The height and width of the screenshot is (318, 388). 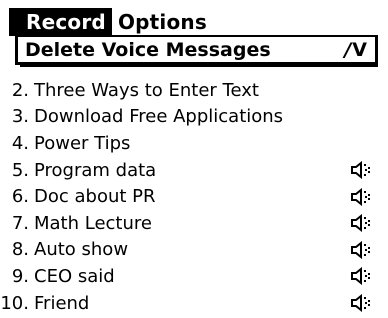 I want to click on list-item-number: 10., so click(x=14, y=303).